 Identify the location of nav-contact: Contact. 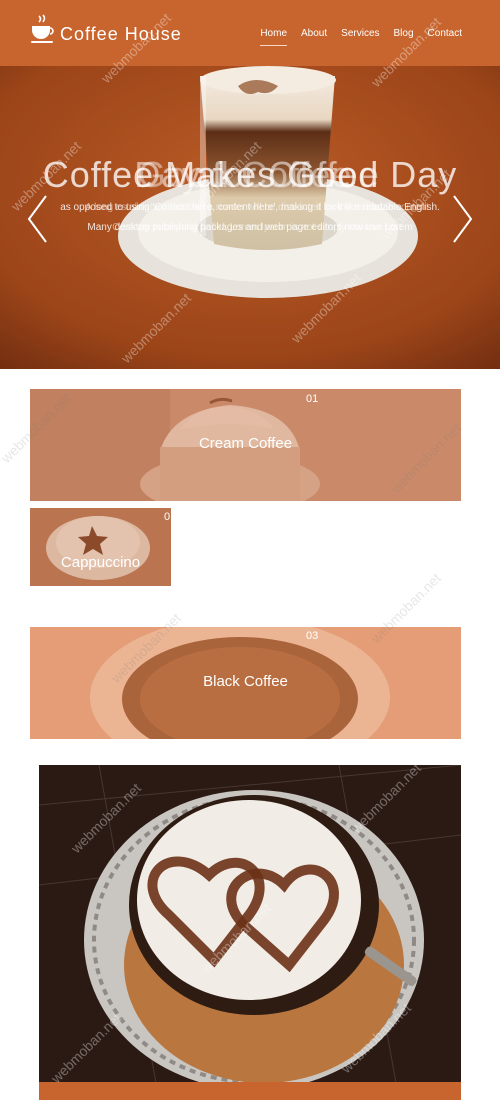
(445, 33).